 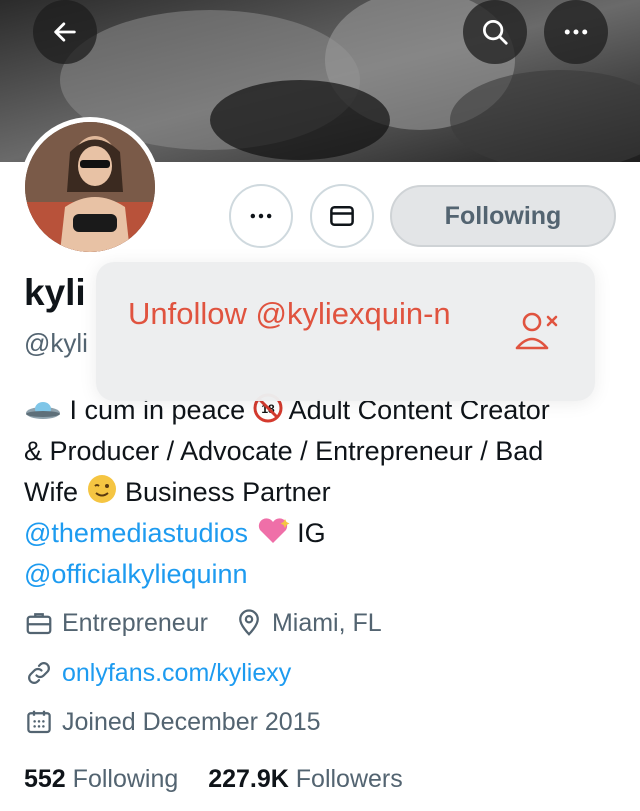 I want to click on display-name: kyli, so click(x=55, y=292).